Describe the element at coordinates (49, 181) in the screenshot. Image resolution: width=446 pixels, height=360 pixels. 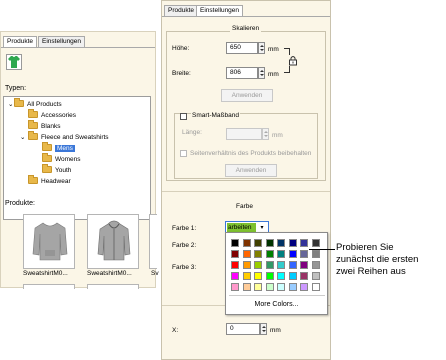
I see `tree-item-headwear: Headwear` at that location.